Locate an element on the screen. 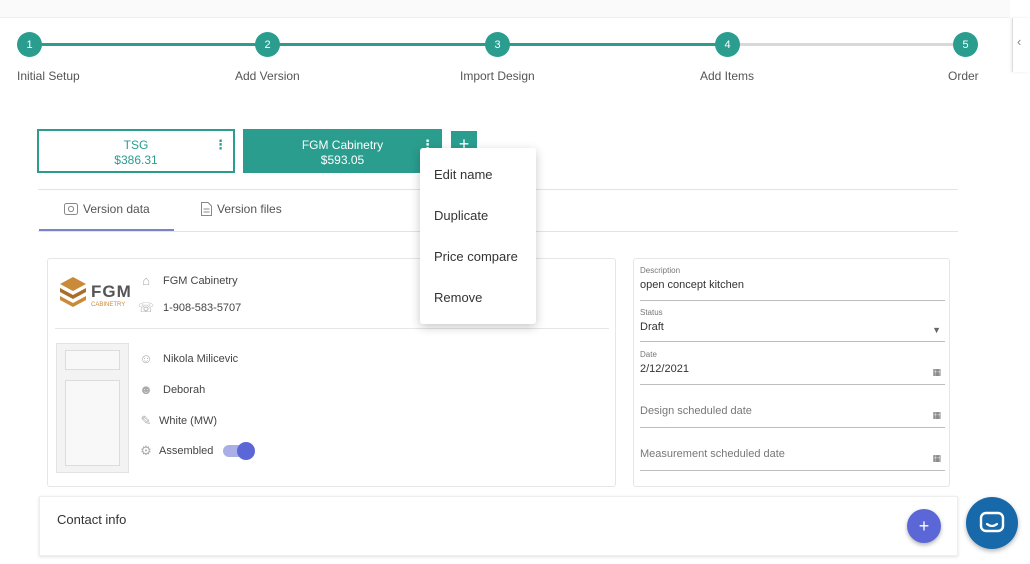  home-icon: ⌂ is located at coordinates (146, 280).